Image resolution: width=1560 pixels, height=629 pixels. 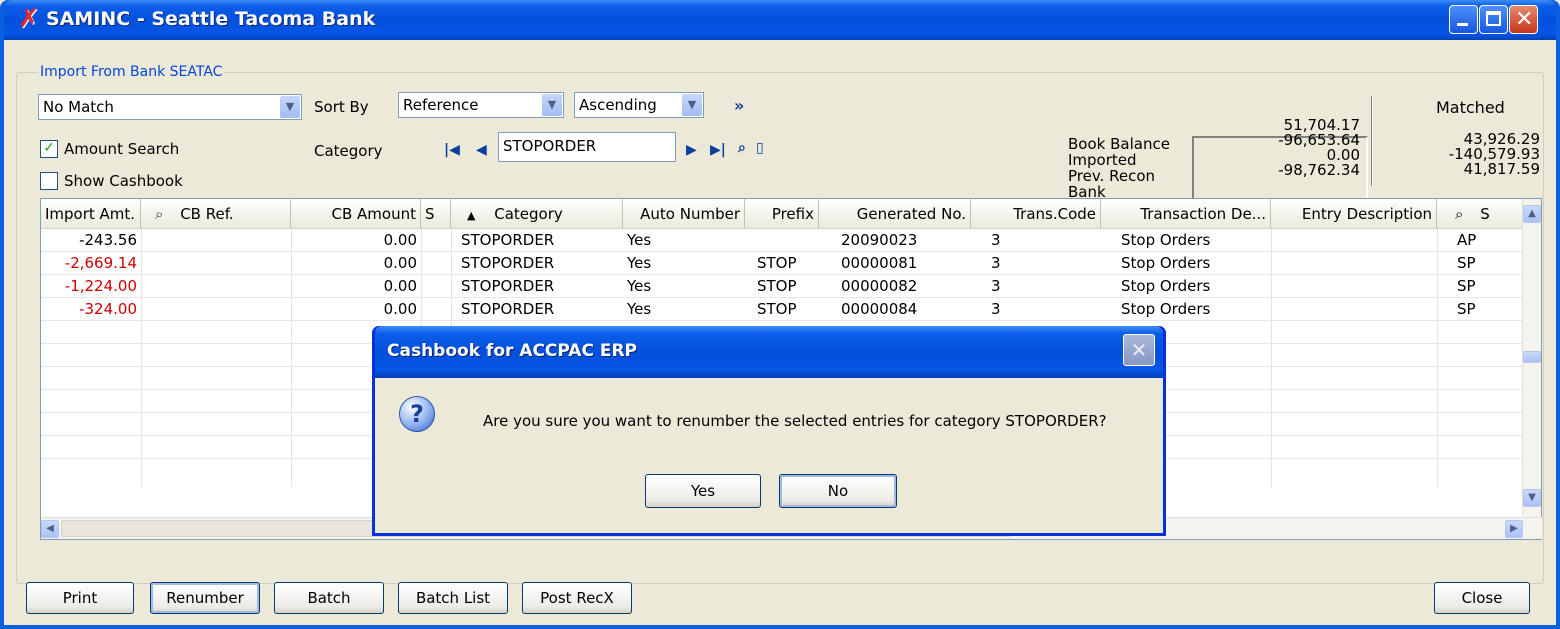 I want to click on col-entry-description: Entry Description, so click(x=1354, y=214).